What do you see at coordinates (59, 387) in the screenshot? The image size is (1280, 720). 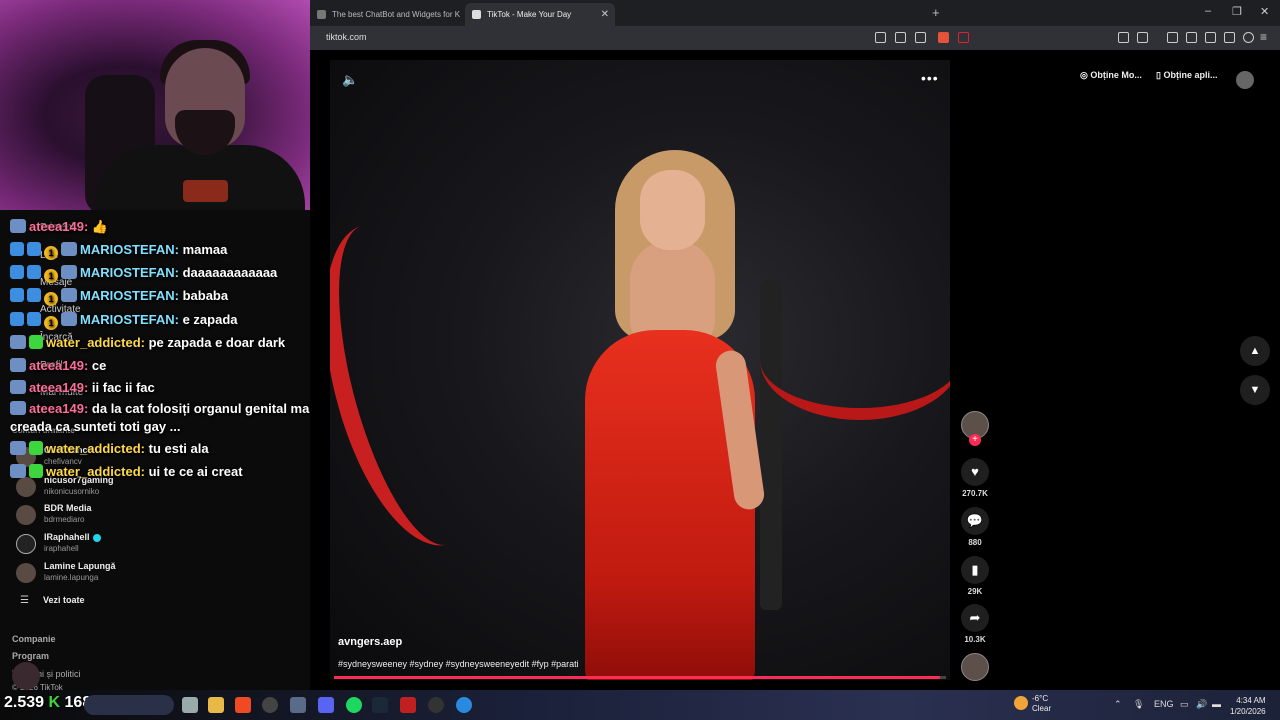 I see `chat-username: ateea149:` at bounding box center [59, 387].